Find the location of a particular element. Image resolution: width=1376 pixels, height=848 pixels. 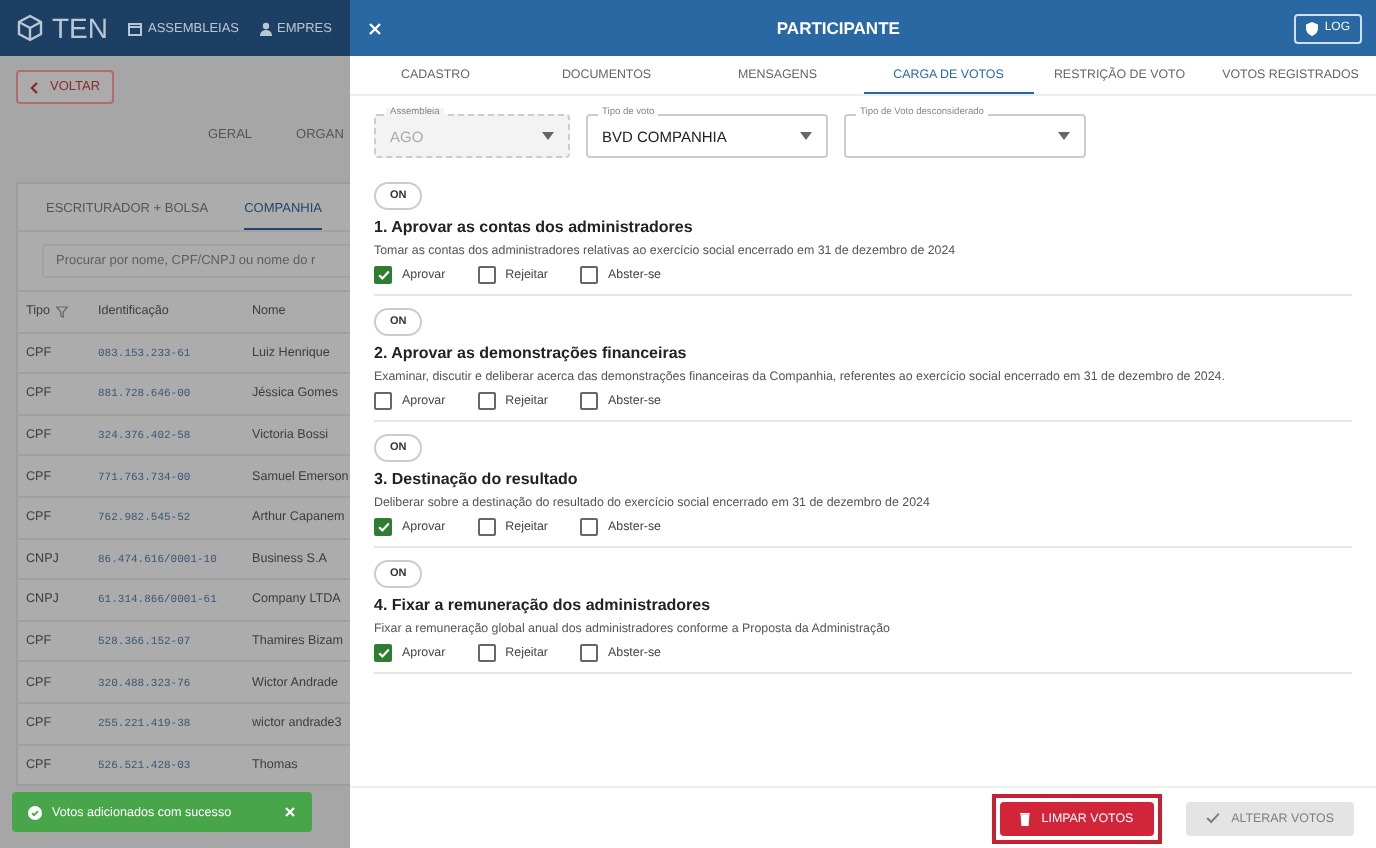

drawer-title: PARTICIPANTE is located at coordinates (838, 28).